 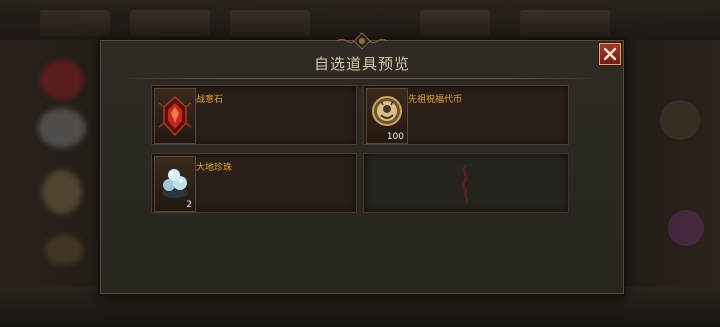 I want to click on close-button, so click(x=610, y=54).